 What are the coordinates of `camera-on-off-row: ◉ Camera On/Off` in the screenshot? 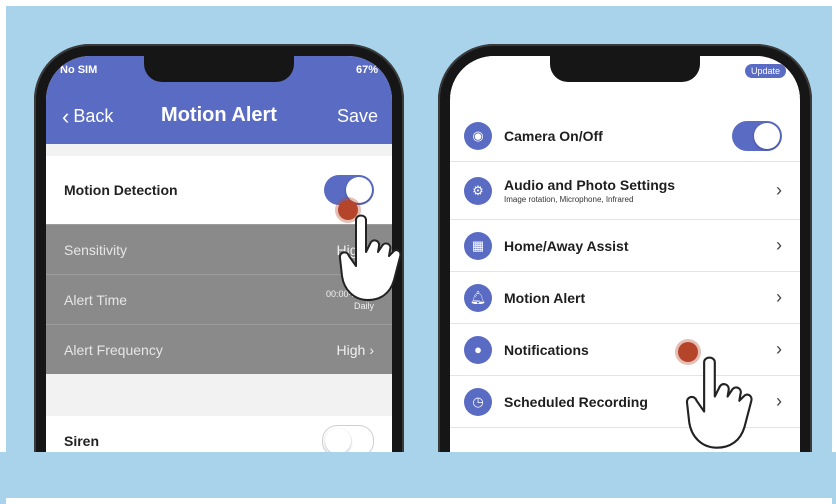 It's located at (625, 136).